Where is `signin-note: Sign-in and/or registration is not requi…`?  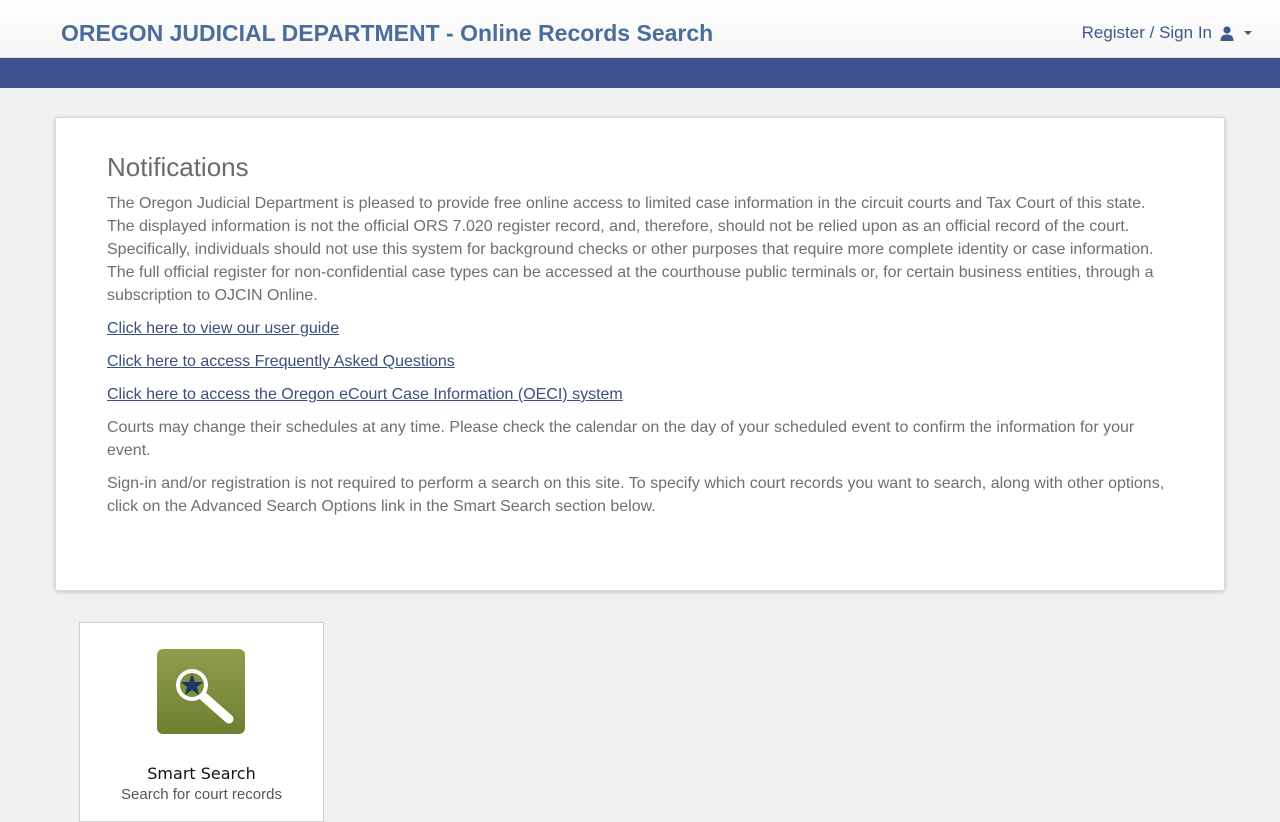 signin-note: Sign-in and/or registration is not requi… is located at coordinates (636, 495).